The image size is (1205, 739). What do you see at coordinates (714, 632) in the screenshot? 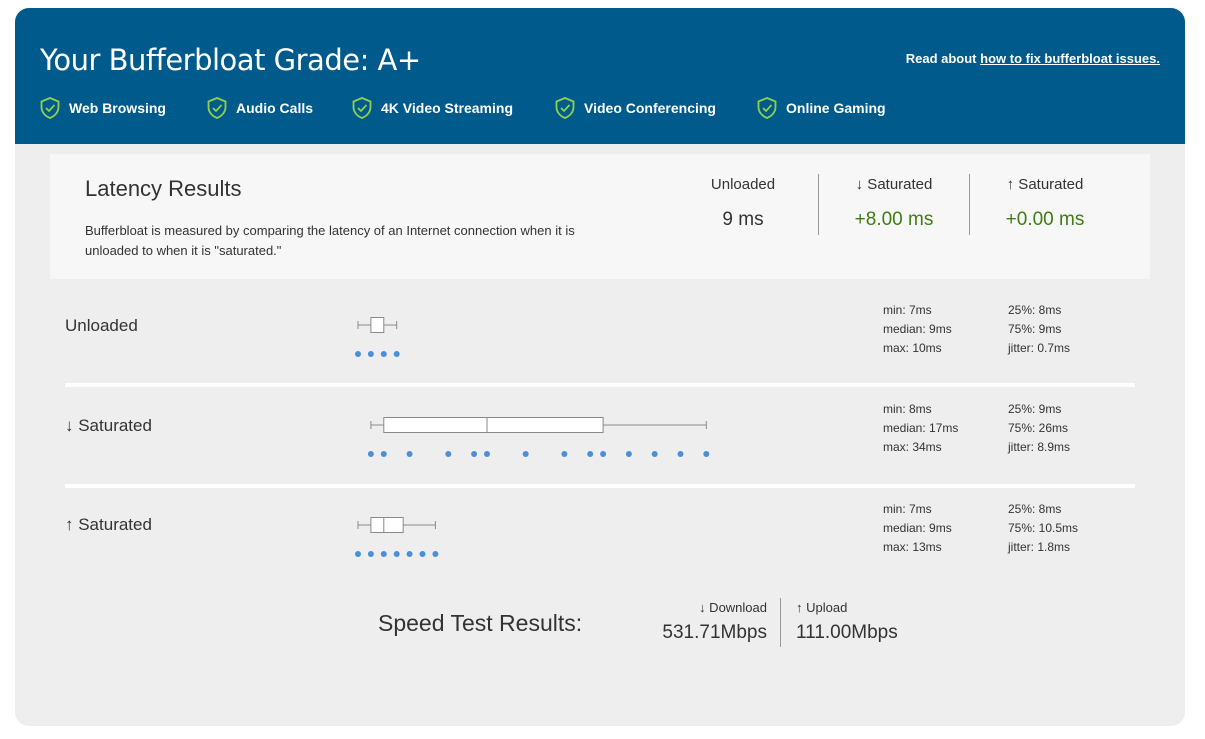
I see `download-value: 531.71Mbps` at bounding box center [714, 632].